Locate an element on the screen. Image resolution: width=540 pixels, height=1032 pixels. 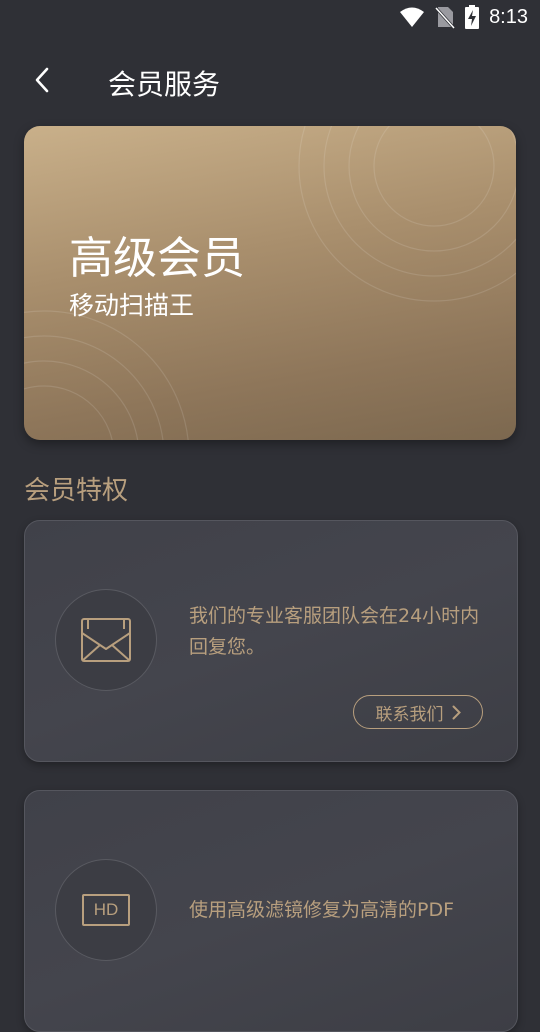
page-title: 会员服务 is located at coordinates (164, 84).